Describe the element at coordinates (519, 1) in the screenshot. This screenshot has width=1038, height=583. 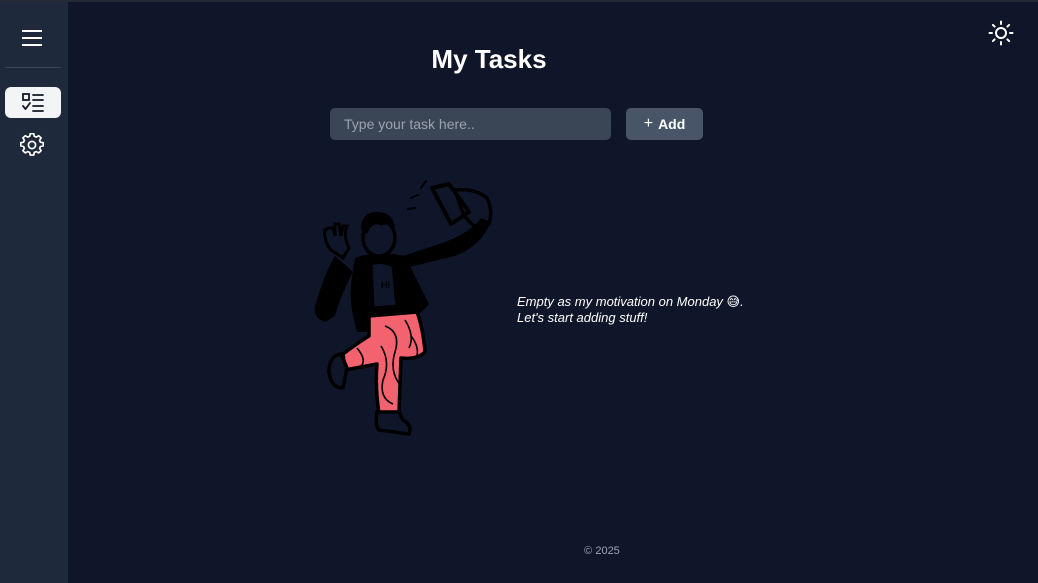
I see `window-top-border` at that location.